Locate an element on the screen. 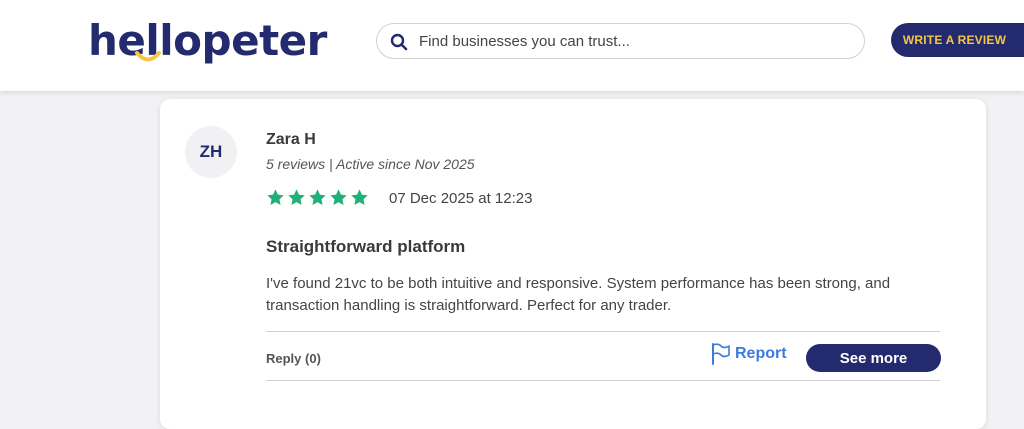 This screenshot has width=1024, height=429. review-date: 07 Dec 2025 at 12:23 is located at coordinates (461, 198).